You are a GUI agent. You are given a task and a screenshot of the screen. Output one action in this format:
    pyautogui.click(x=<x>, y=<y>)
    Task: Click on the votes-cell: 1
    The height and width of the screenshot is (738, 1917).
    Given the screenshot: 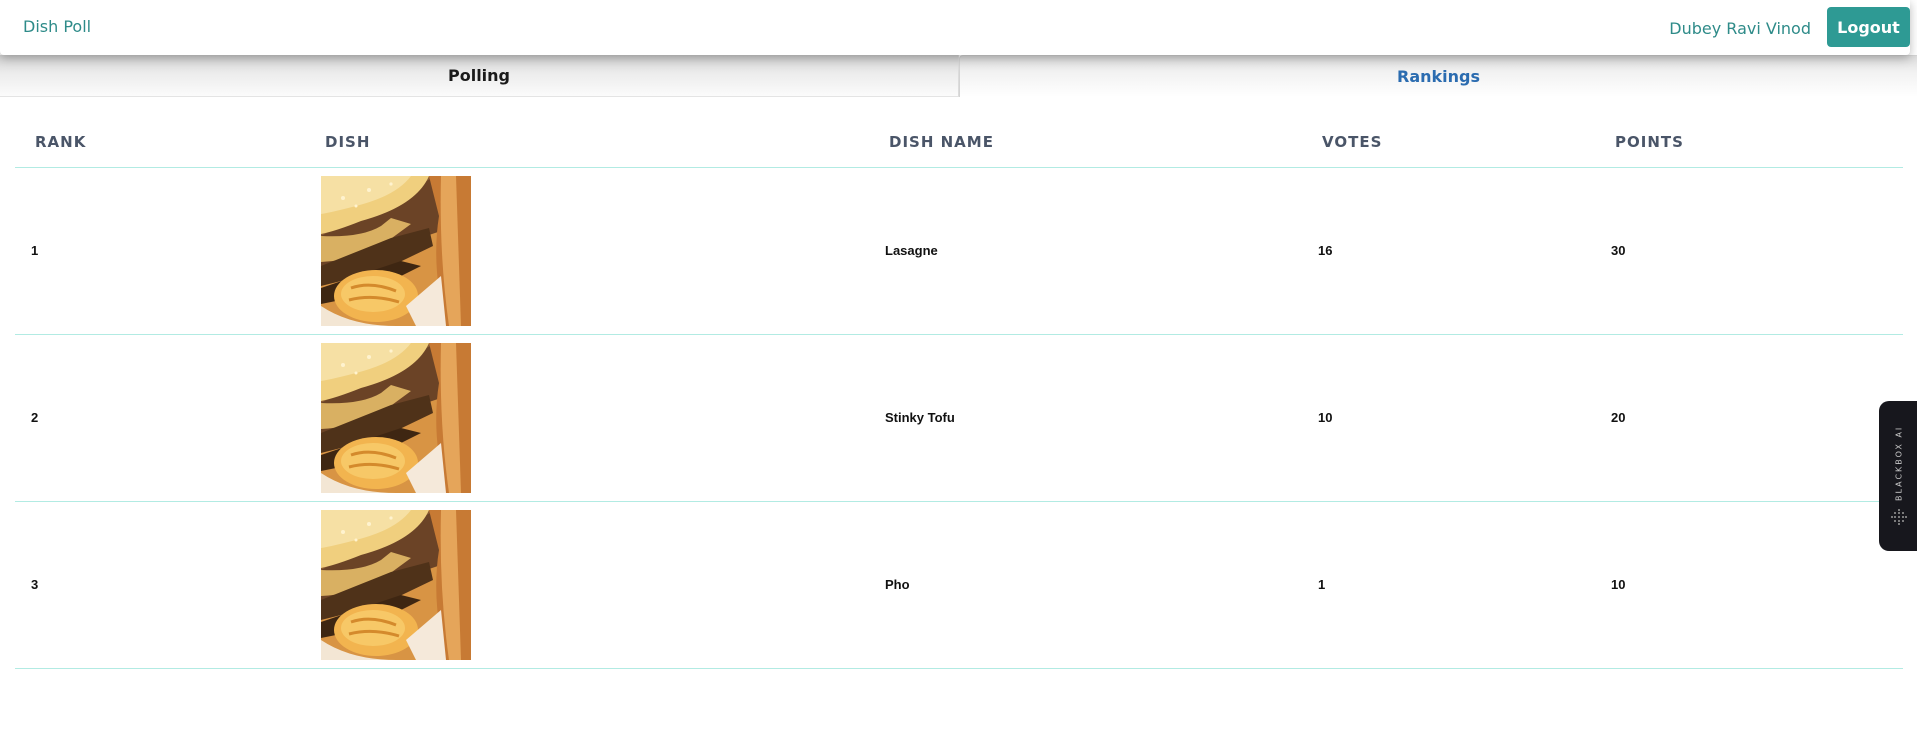 What is the action you would take?
    pyautogui.click(x=1450, y=585)
    